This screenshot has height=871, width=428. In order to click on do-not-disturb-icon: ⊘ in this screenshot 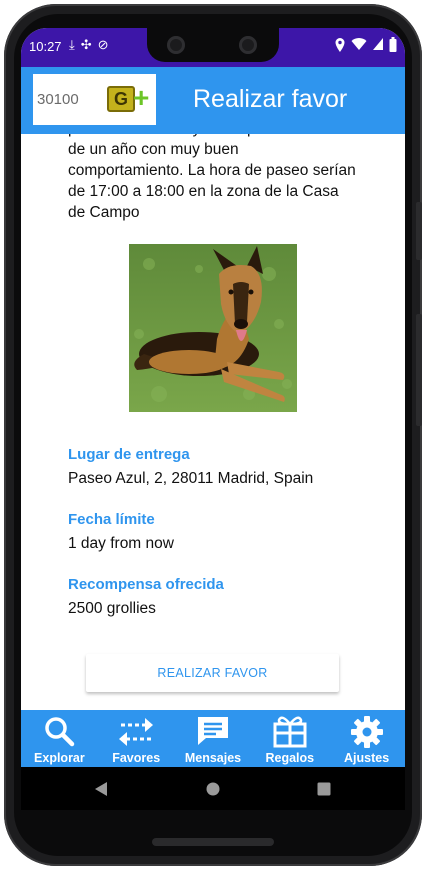, I will do `click(103, 44)`.